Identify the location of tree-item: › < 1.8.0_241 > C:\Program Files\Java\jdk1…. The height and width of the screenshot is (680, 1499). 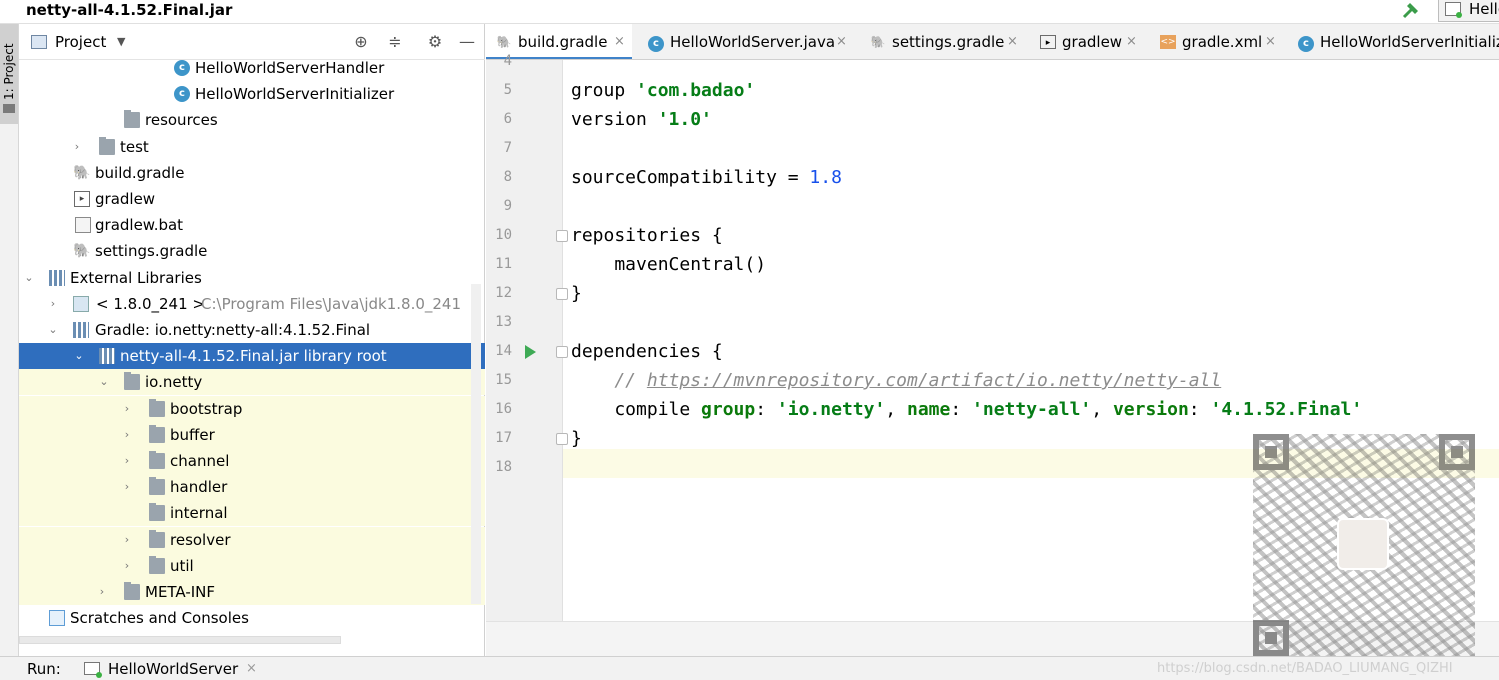
(252, 304).